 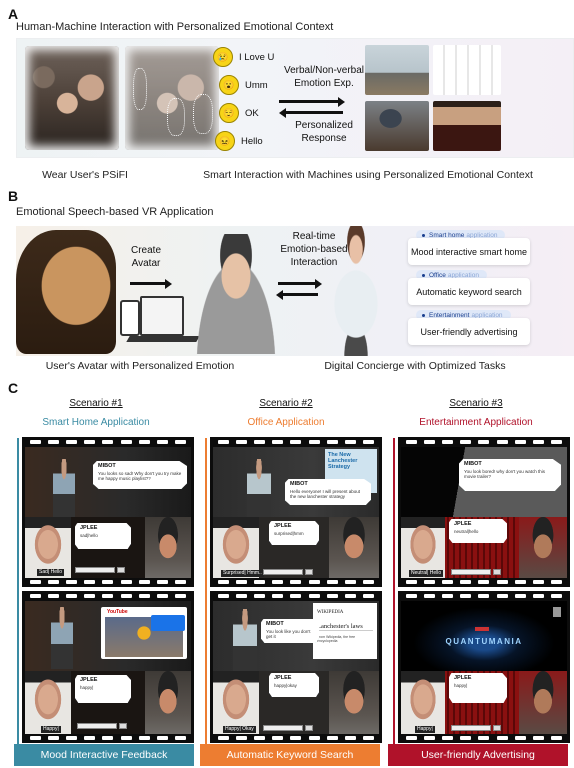 What do you see at coordinates (476, 422) in the screenshot?
I see `scenario-3-app: Entertainment Application` at bounding box center [476, 422].